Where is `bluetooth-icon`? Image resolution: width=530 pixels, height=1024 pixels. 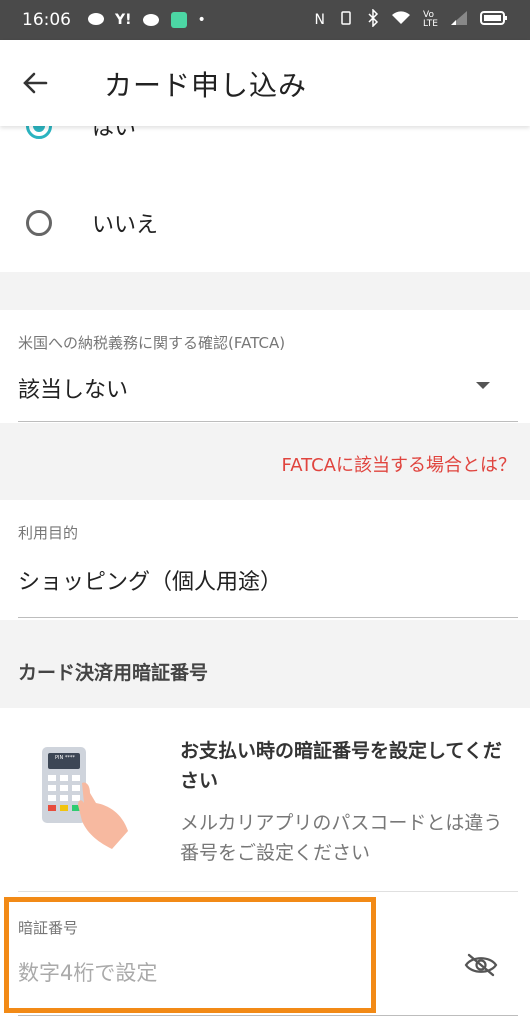 bluetooth-icon is located at coordinates (373, 19).